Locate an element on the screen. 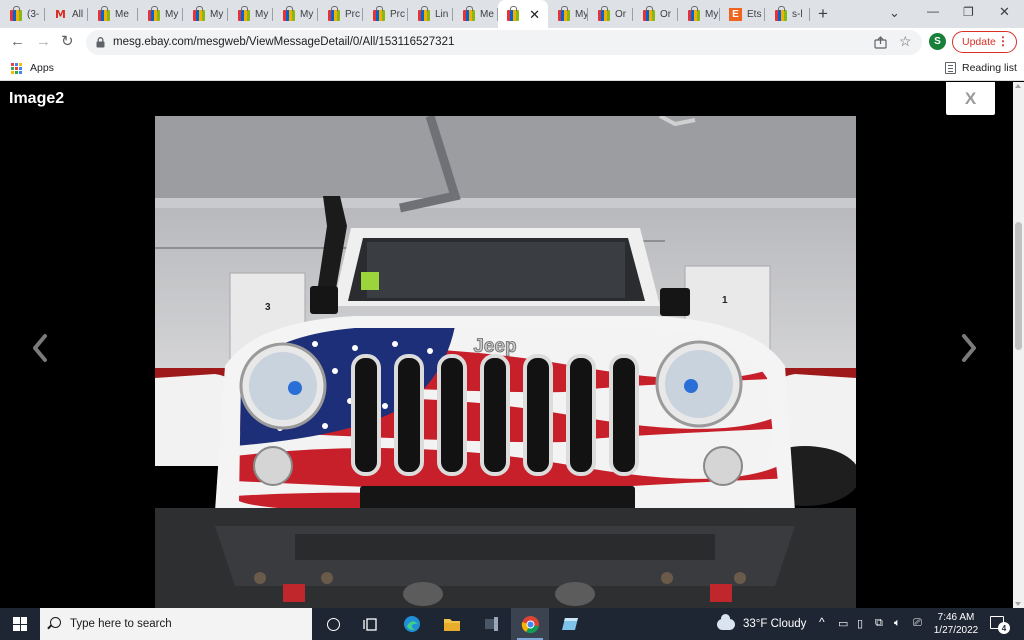  tab-active: ✕ is located at coordinates (523, 14).